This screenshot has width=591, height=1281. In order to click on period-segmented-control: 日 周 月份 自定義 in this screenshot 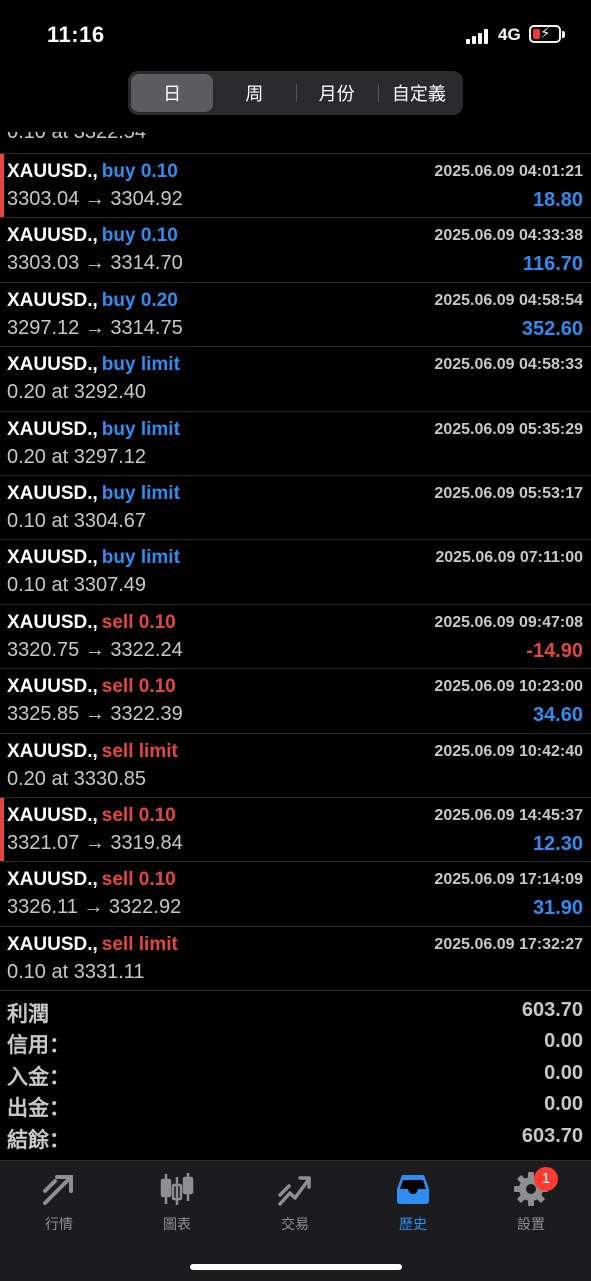, I will do `click(295, 93)`.